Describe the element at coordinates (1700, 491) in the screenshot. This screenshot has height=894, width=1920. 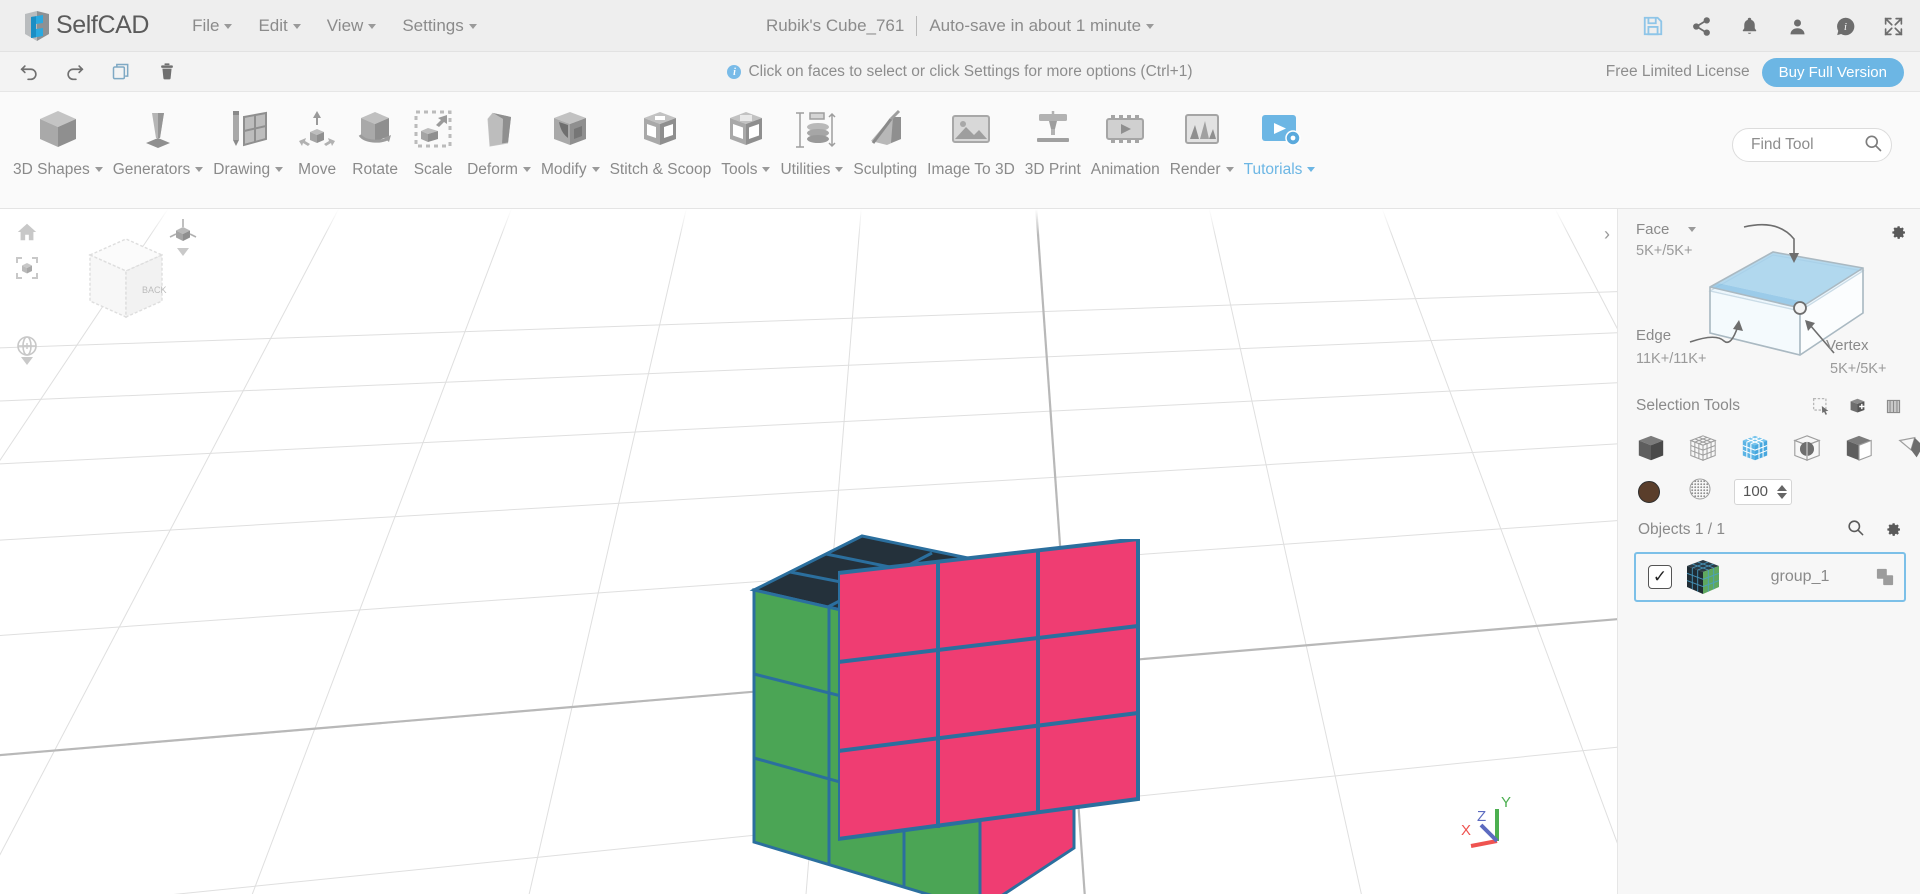
I see `texture-sphere-icon` at that location.